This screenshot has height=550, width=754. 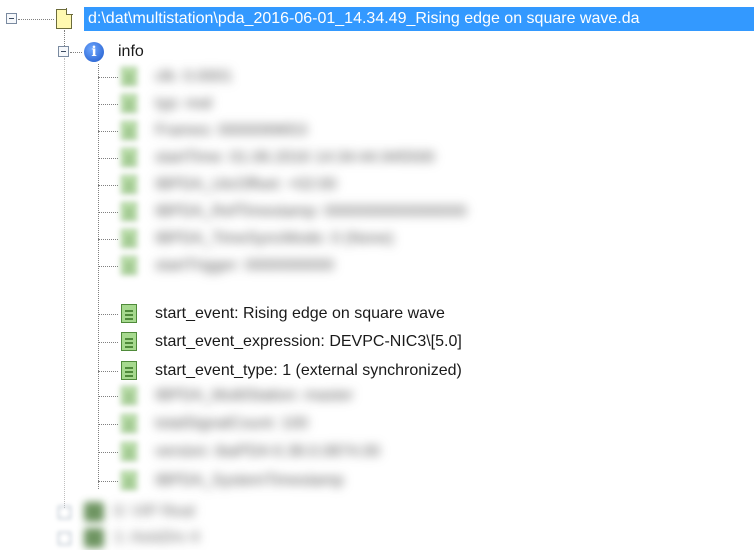 I want to click on tree-leaf-item: start_event: Rising edge on square wave, so click(x=377, y=314).